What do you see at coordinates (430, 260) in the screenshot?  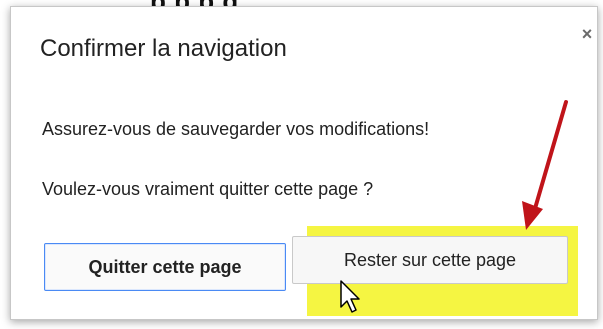 I see `stay-on-page-button: Rester sur cette page` at bounding box center [430, 260].